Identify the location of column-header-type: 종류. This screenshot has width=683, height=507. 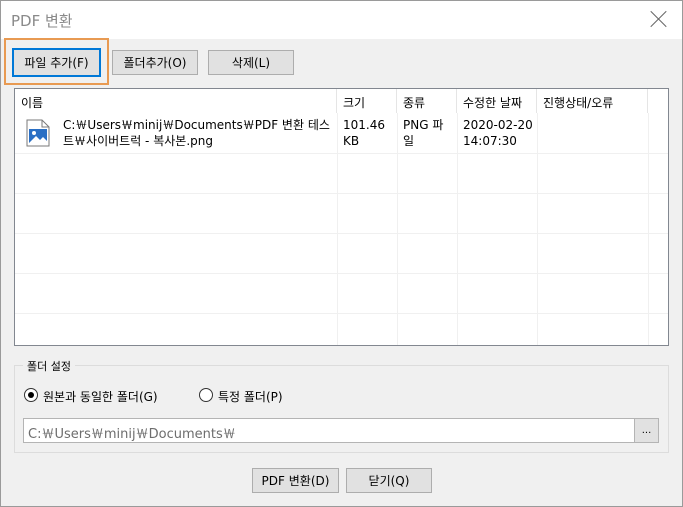
(427, 101).